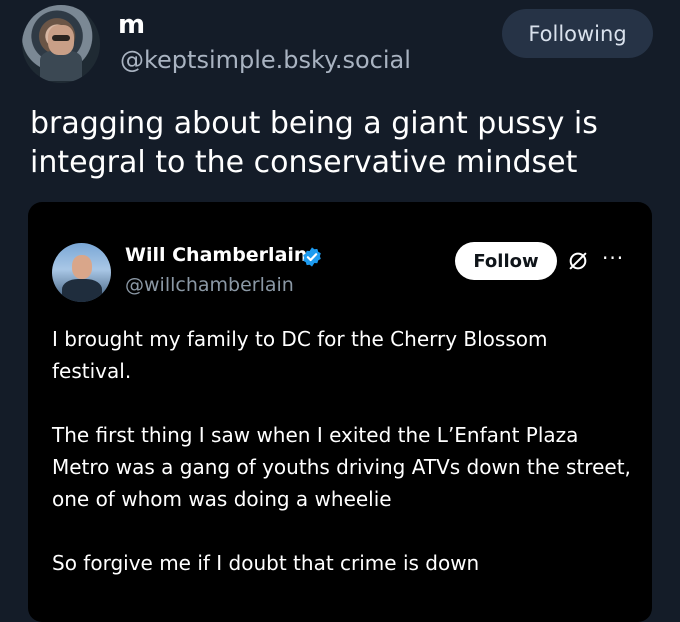  What do you see at coordinates (265, 60) in the screenshot?
I see `author-handle: @keptsimple.bsky.social` at bounding box center [265, 60].